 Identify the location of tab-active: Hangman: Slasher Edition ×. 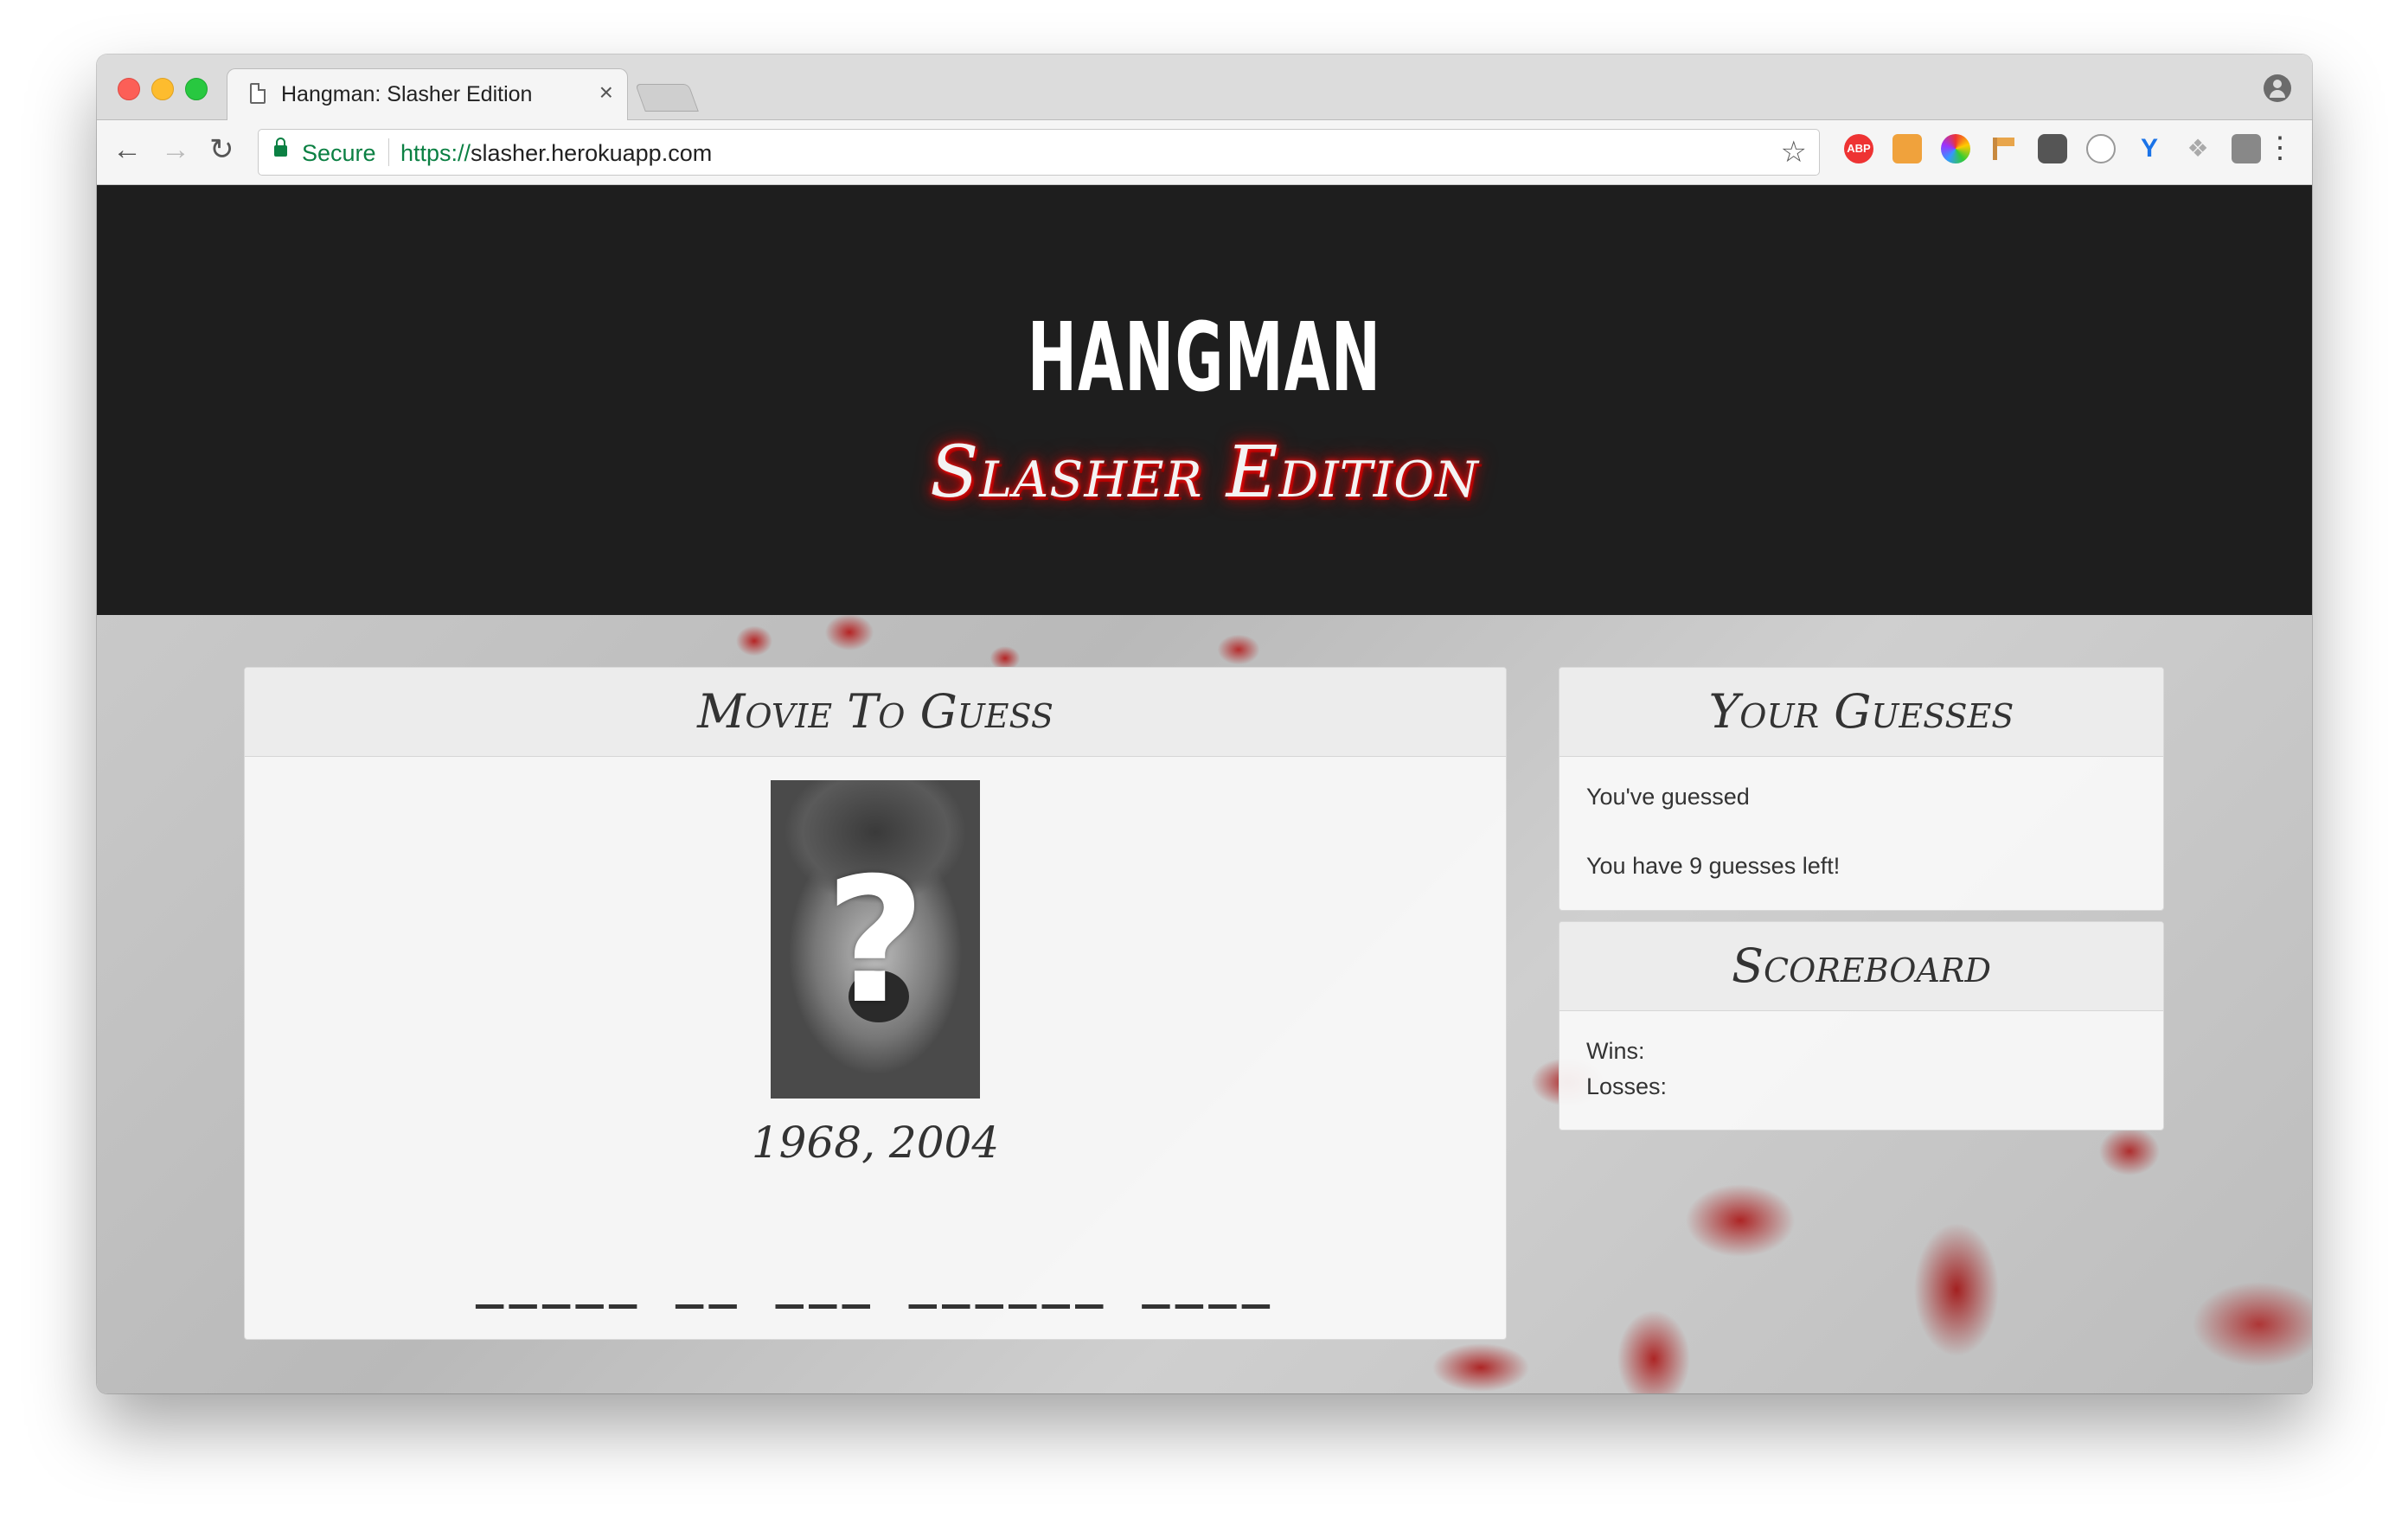
(427, 94).